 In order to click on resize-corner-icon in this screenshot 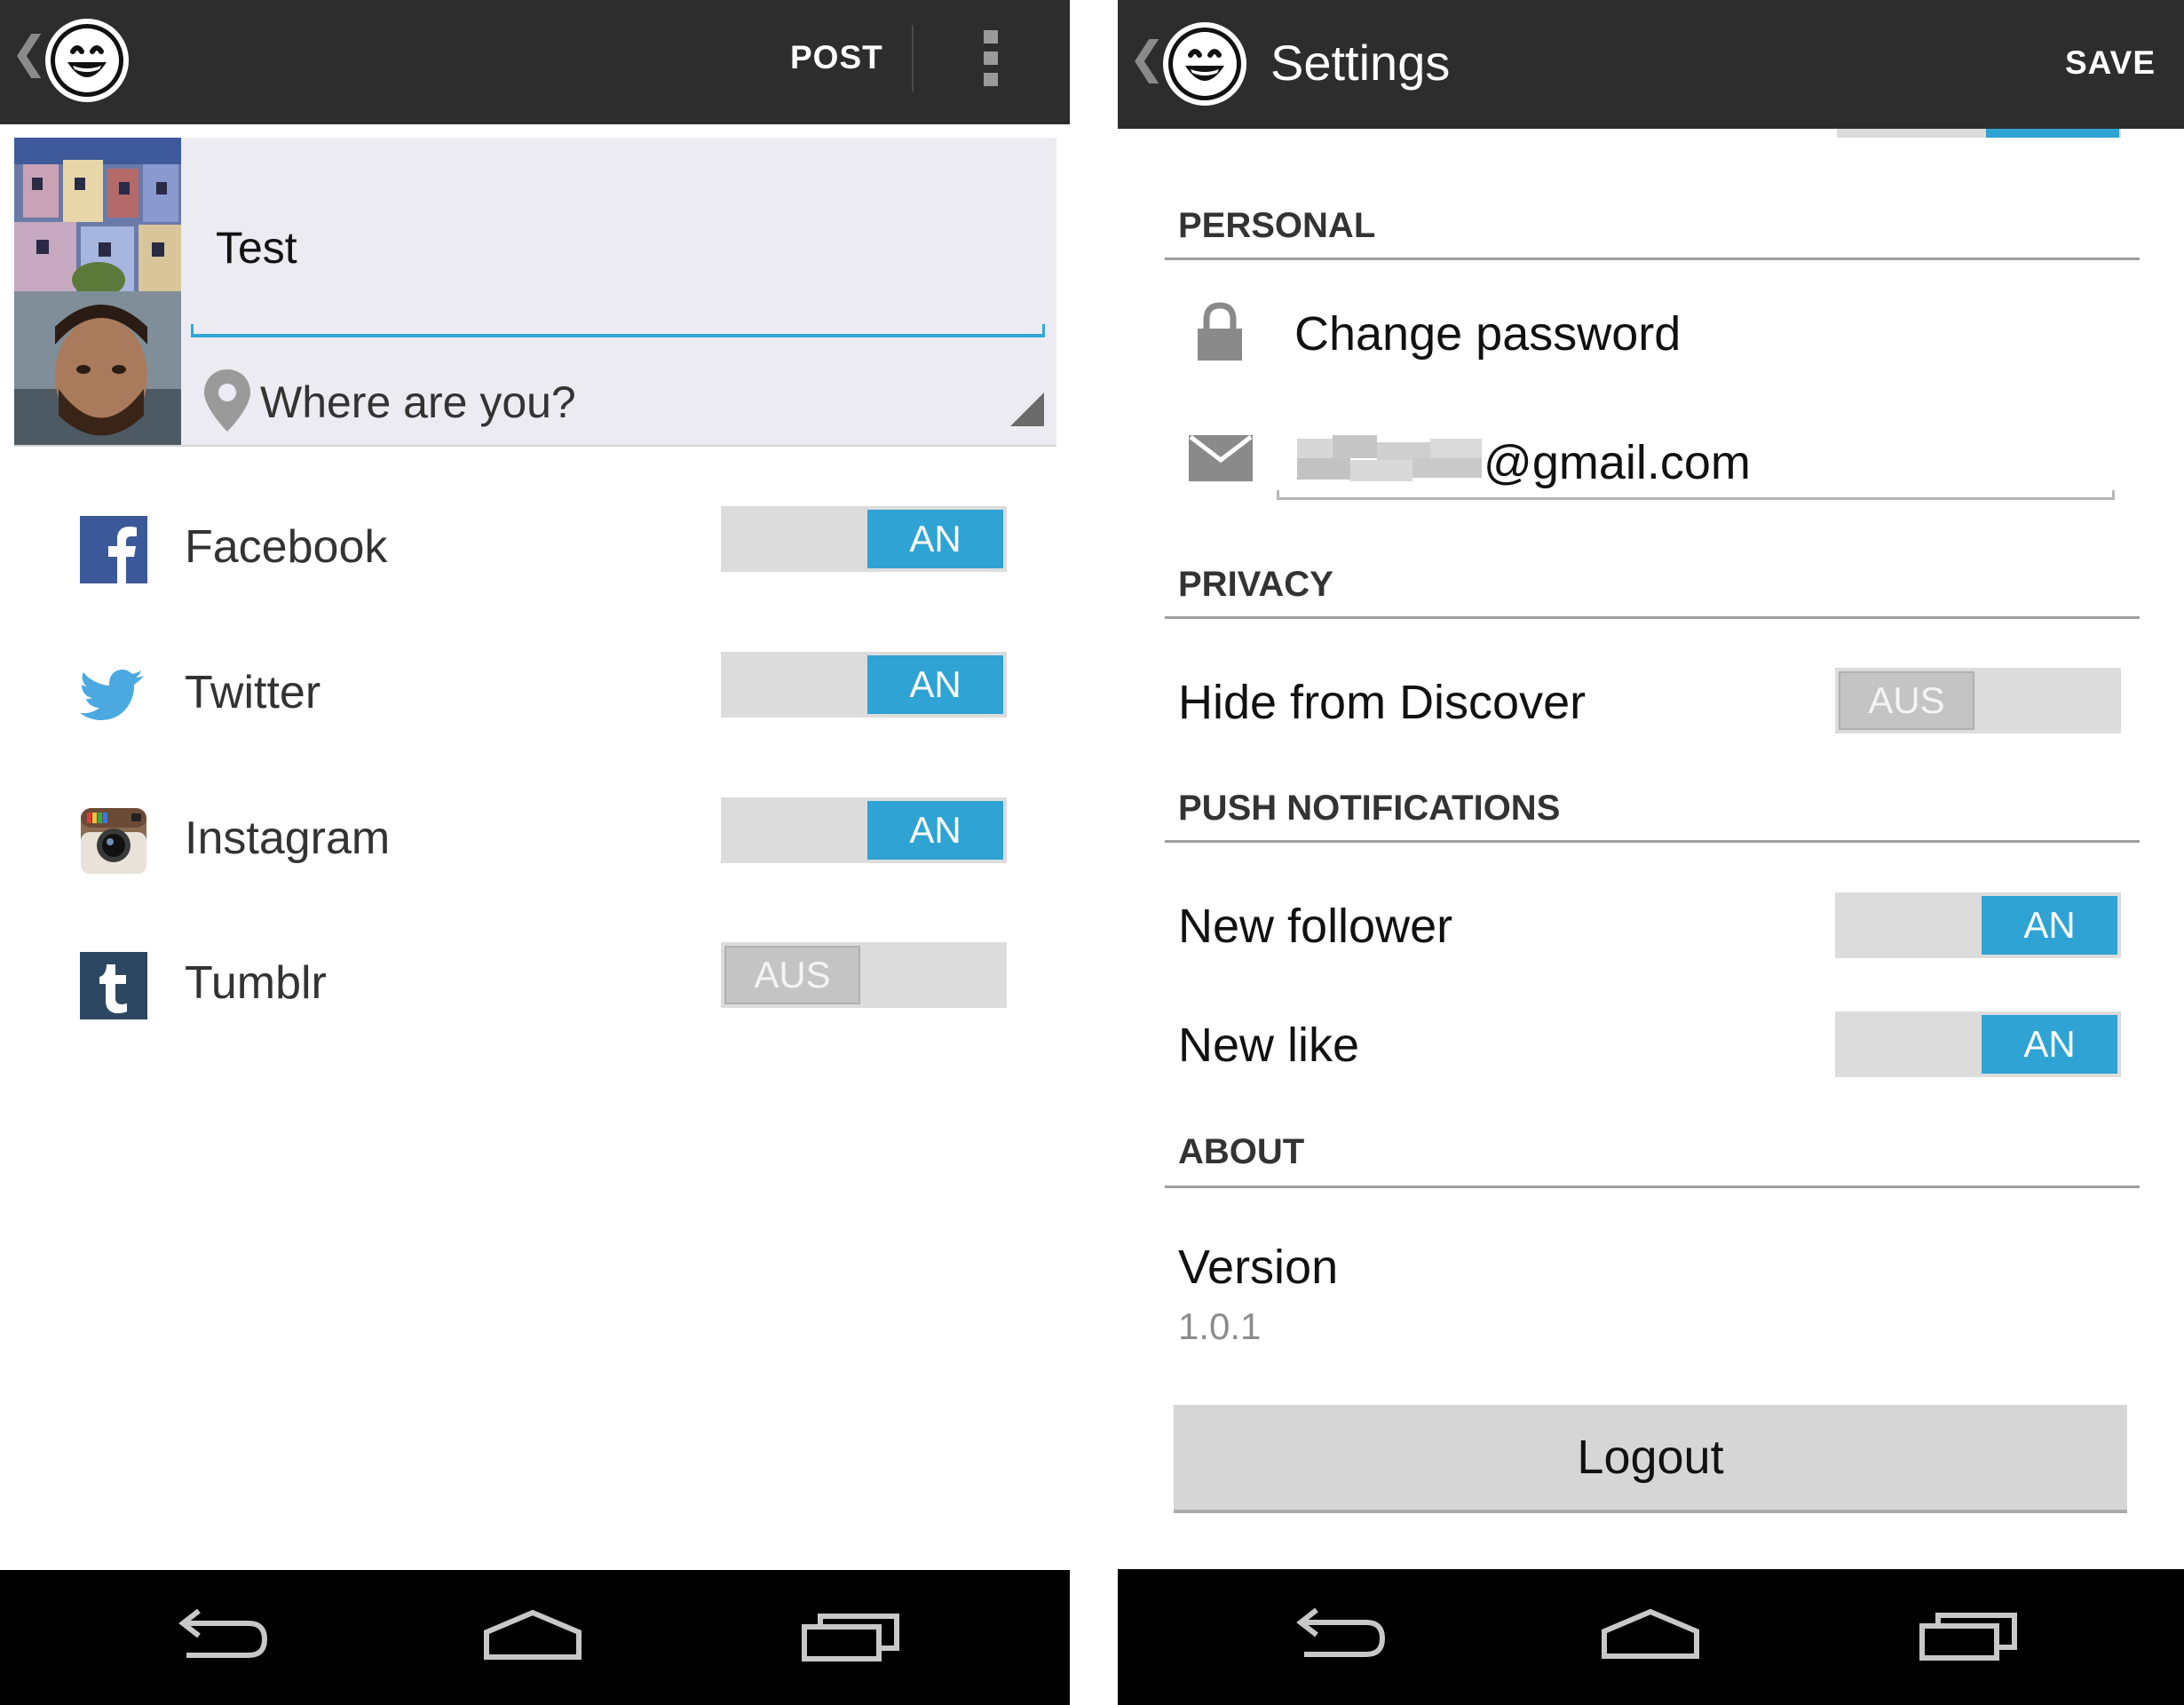, I will do `click(1027, 410)`.